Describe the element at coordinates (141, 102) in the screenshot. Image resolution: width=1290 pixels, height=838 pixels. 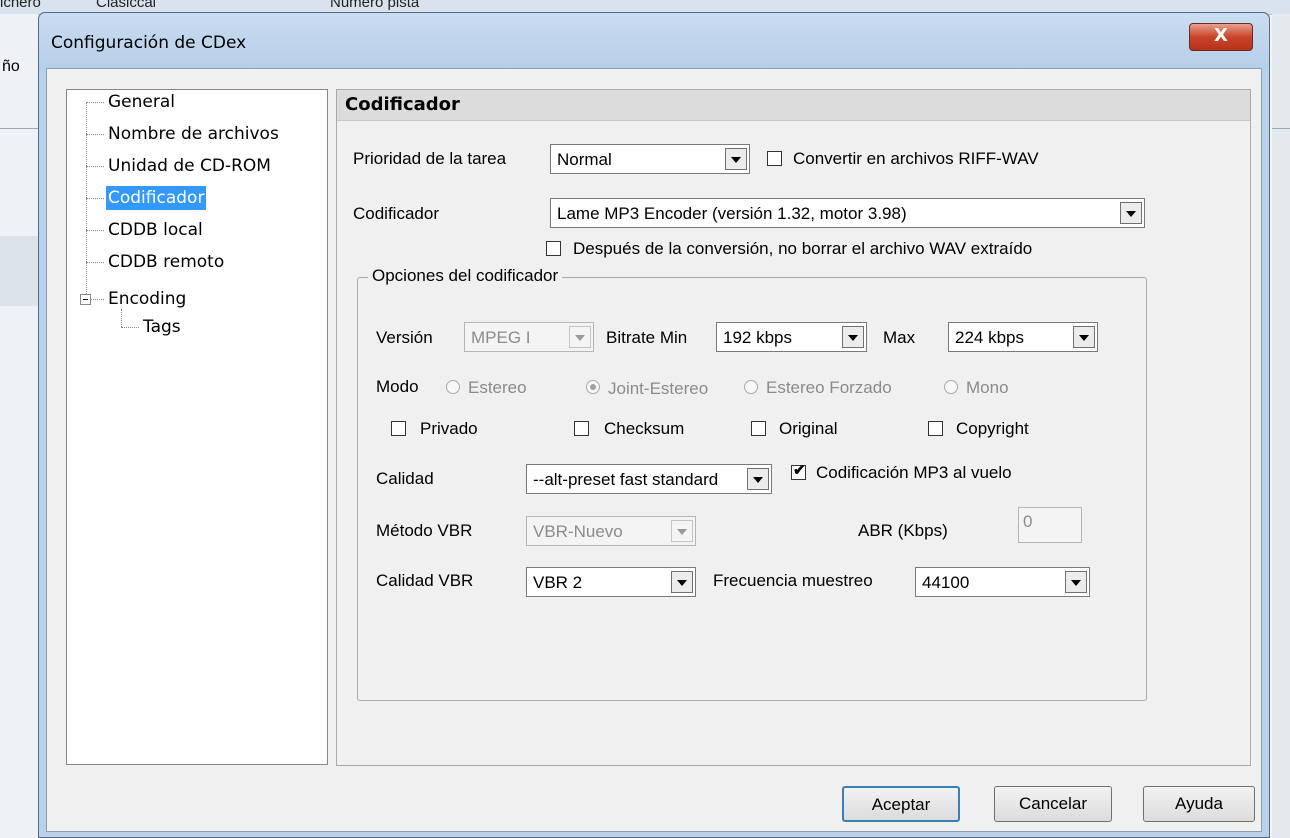
I see `tree-item-general: General` at that location.